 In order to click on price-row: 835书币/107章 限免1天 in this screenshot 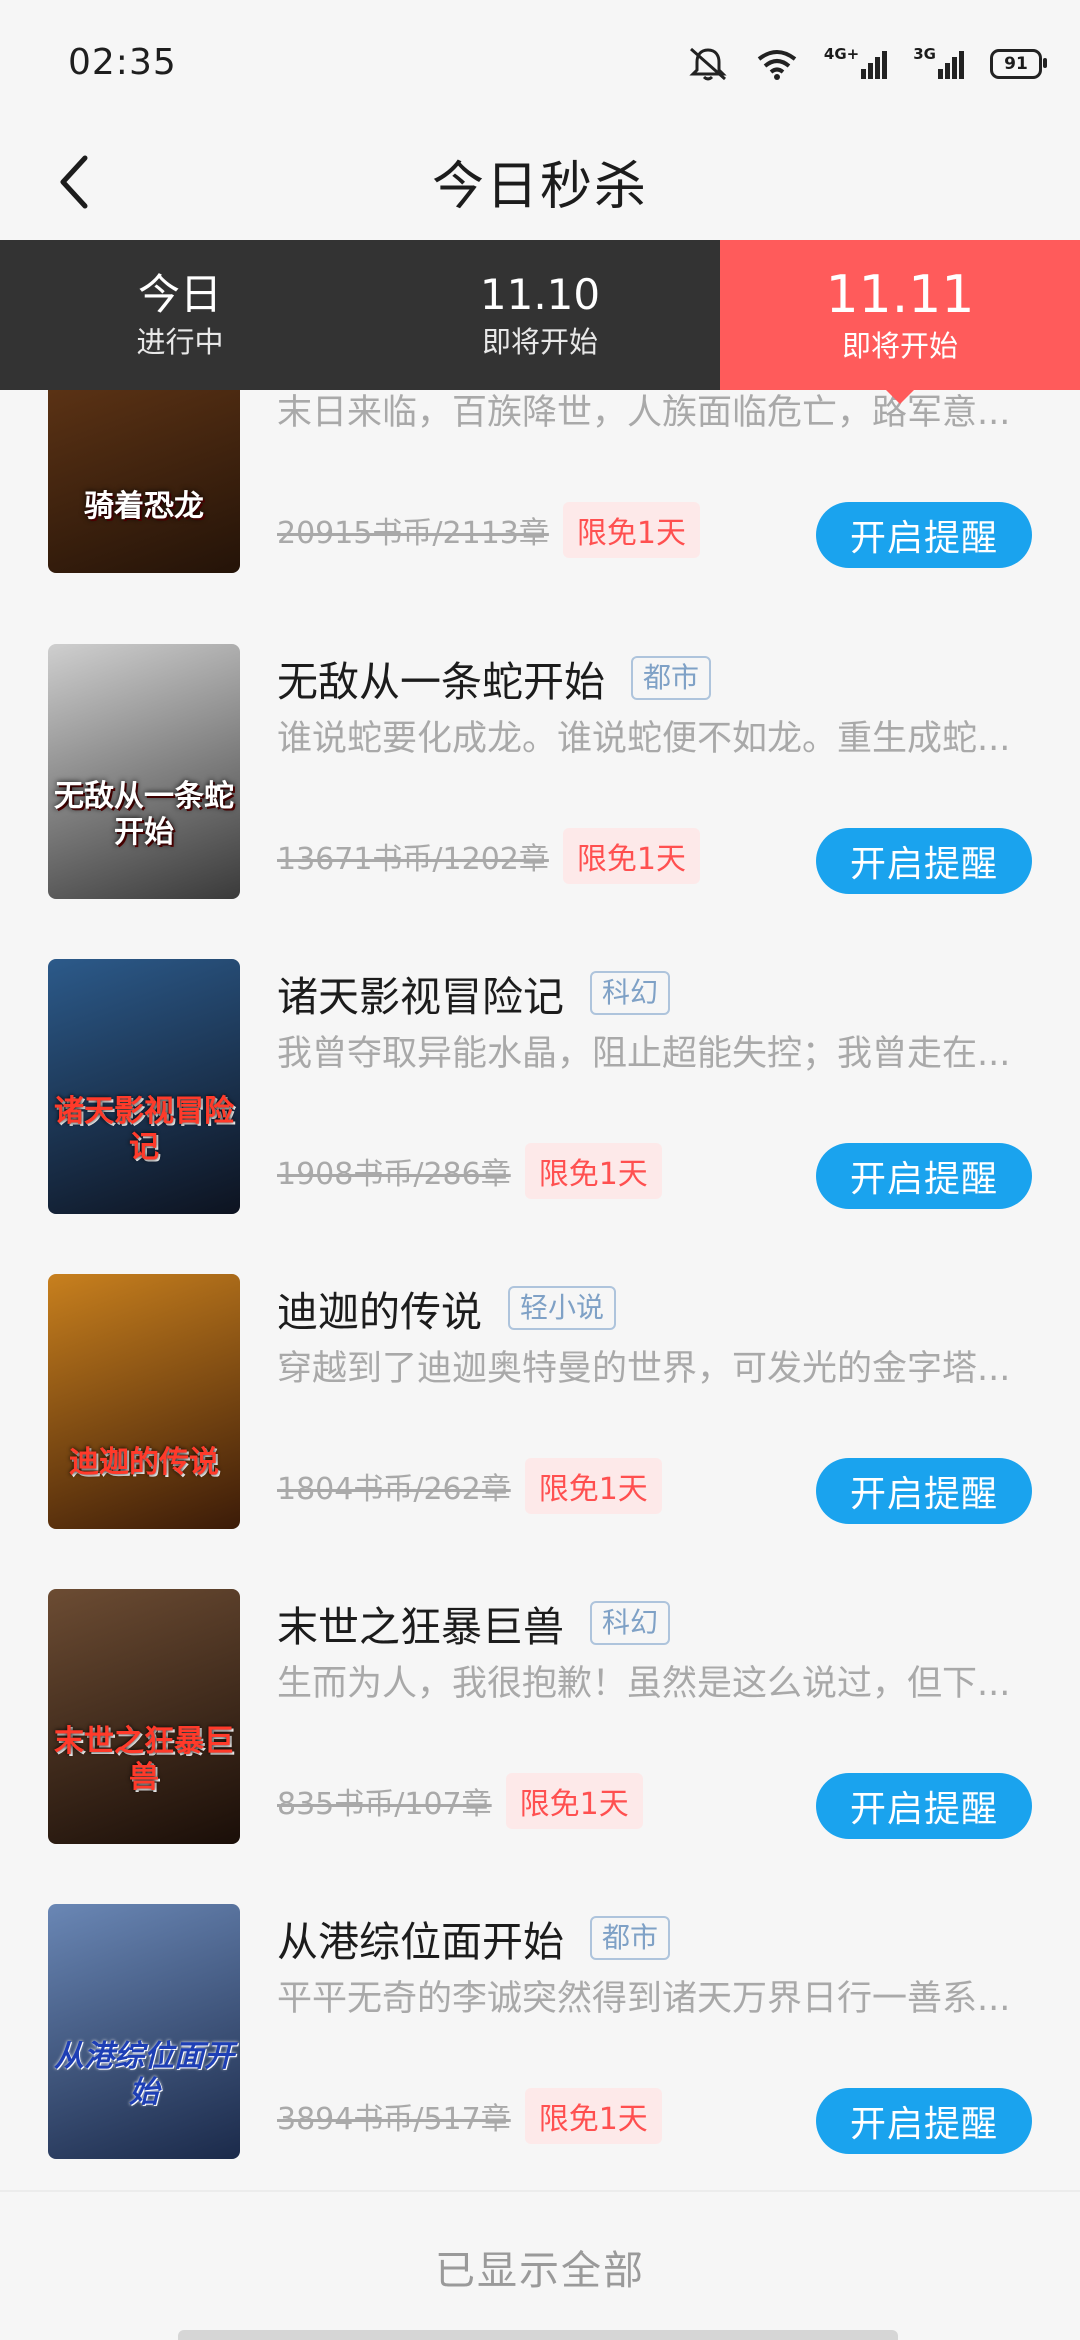, I will do `click(460, 1801)`.